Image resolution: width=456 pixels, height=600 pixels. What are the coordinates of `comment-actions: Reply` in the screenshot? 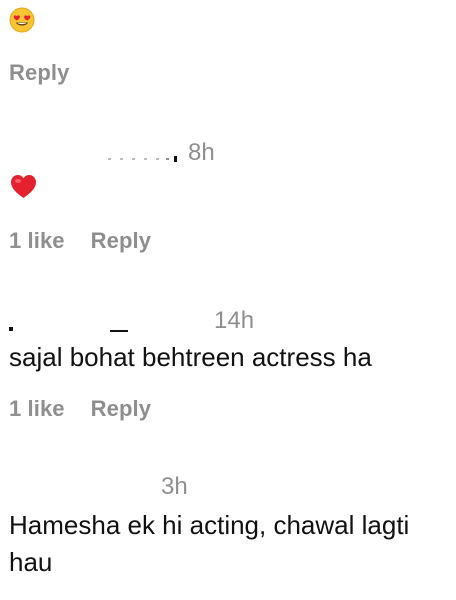 It's located at (39, 73).